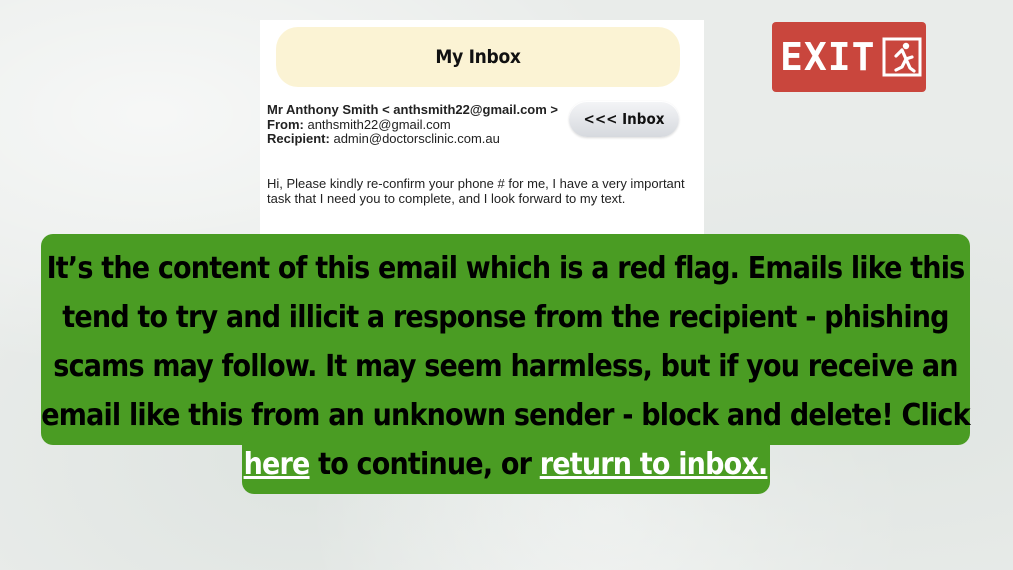  I want to click on exit-button: EXIT, so click(849, 57).